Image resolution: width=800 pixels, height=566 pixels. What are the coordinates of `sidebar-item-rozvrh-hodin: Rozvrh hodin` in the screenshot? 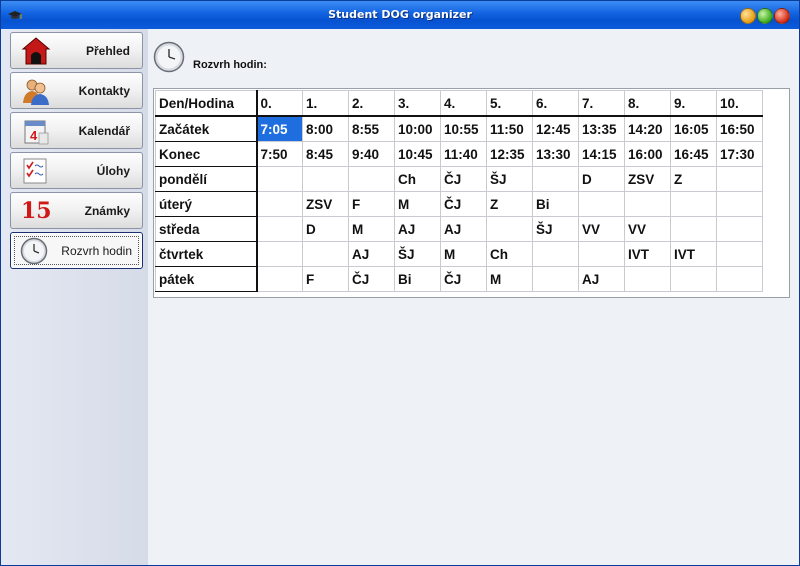 It's located at (76, 250).